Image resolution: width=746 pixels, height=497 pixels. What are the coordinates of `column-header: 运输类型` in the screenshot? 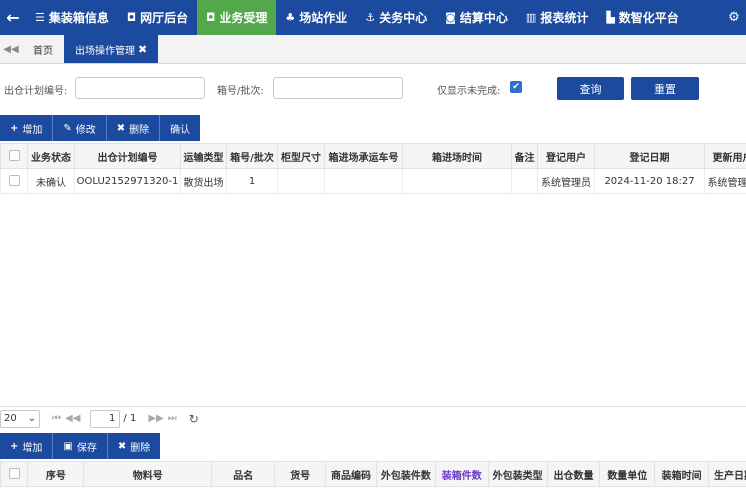 It's located at (203, 156).